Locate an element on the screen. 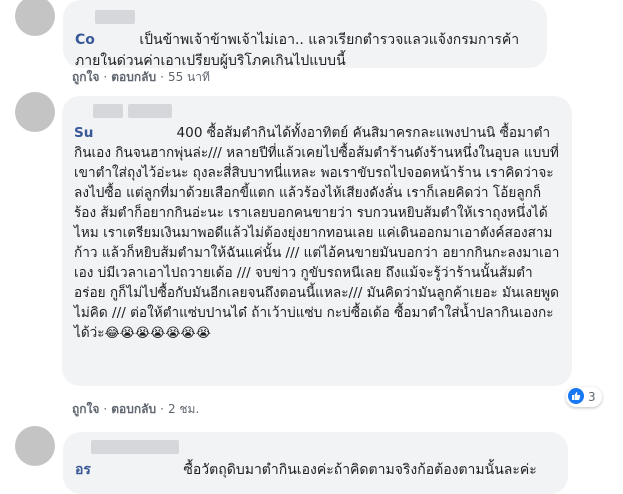 This screenshot has width=623, height=494. author-name-redacted: xxxxxx is located at coordinates (150, 111).